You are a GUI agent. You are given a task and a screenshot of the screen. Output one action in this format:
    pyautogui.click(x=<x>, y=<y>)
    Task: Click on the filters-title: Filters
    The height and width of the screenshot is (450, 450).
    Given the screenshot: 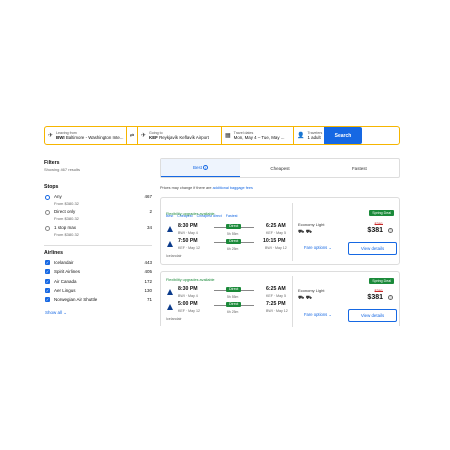 What is the action you would take?
    pyautogui.click(x=52, y=163)
    